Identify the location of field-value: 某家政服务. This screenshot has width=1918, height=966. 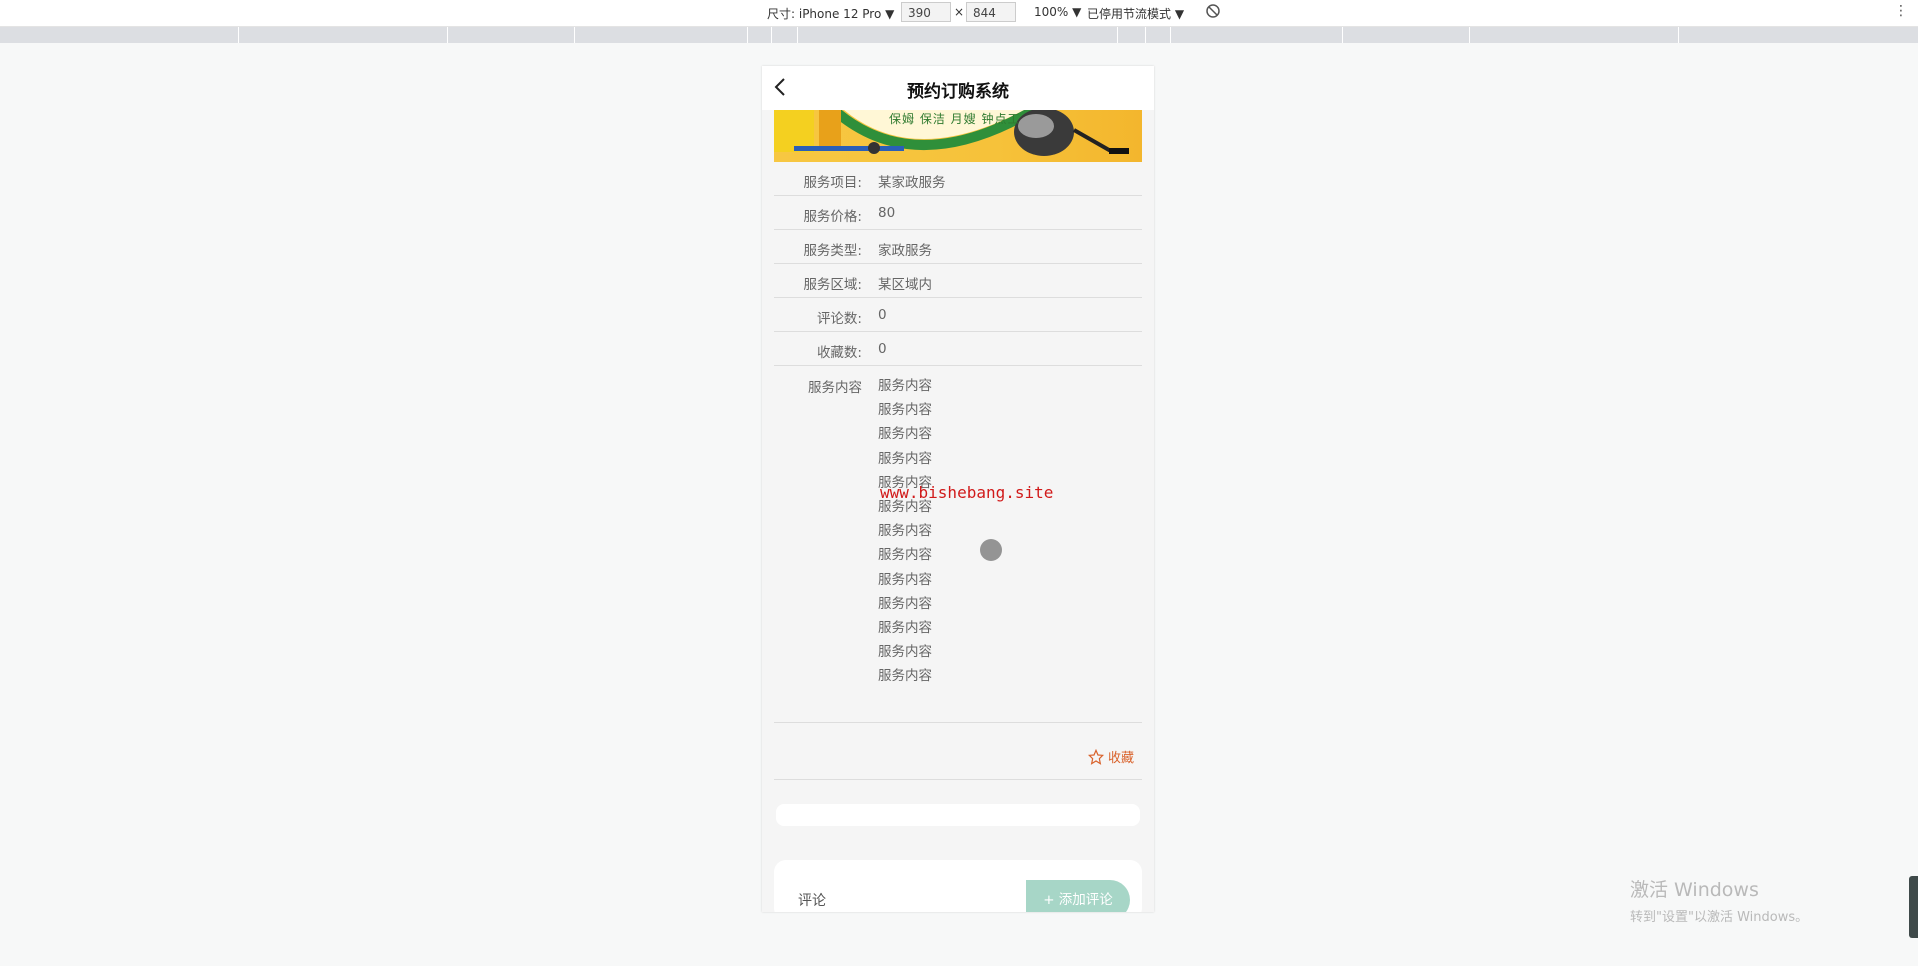
(912, 183).